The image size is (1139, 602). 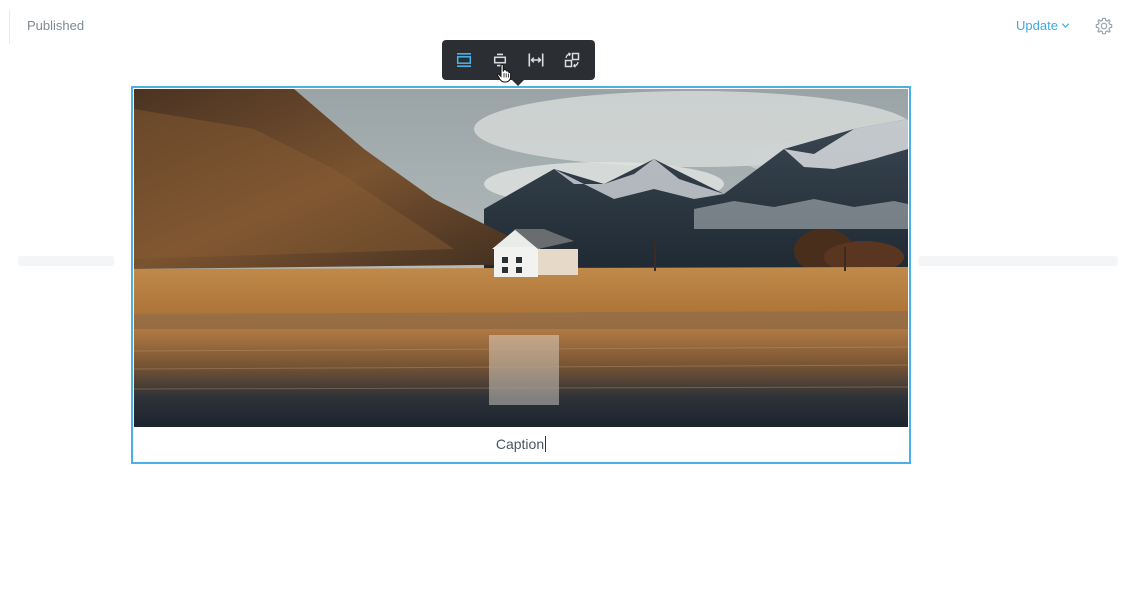 I want to click on full-width-icon, so click(x=536, y=60).